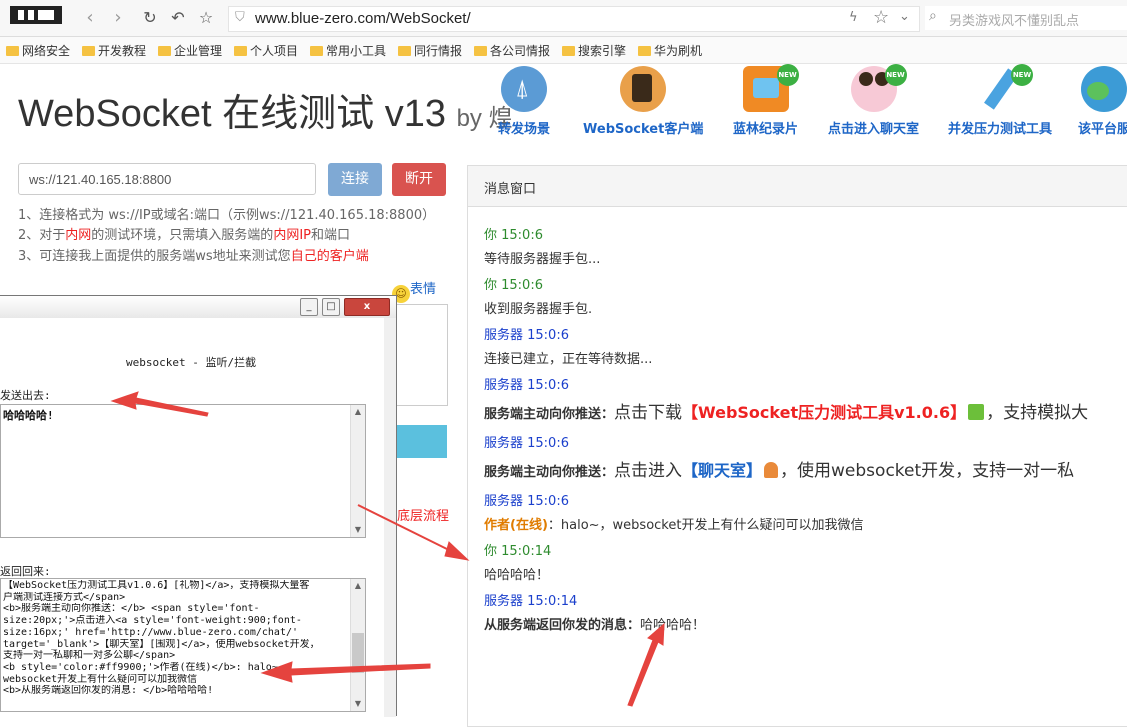 This screenshot has height=727, width=1127. I want to click on hint-line-2: 2、对于内网的测试环境，只需填入服务端的内网IP和端口, so click(184, 235).